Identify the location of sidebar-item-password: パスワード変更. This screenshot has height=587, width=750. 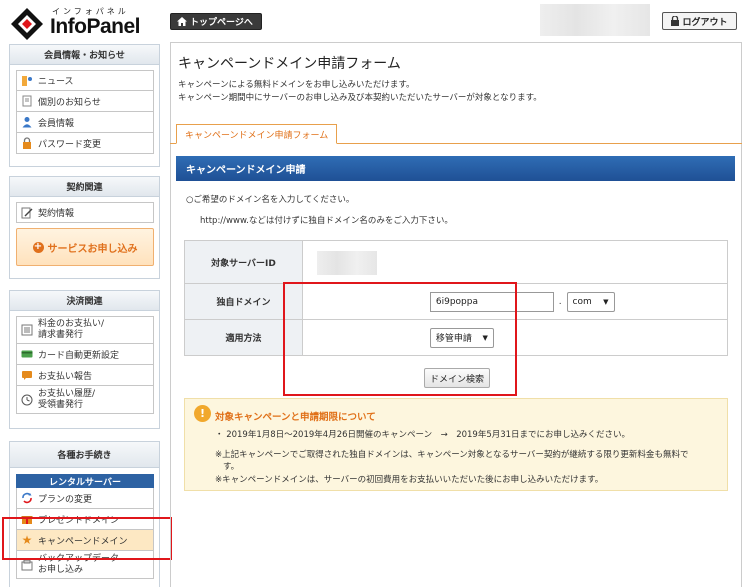
(85, 143).